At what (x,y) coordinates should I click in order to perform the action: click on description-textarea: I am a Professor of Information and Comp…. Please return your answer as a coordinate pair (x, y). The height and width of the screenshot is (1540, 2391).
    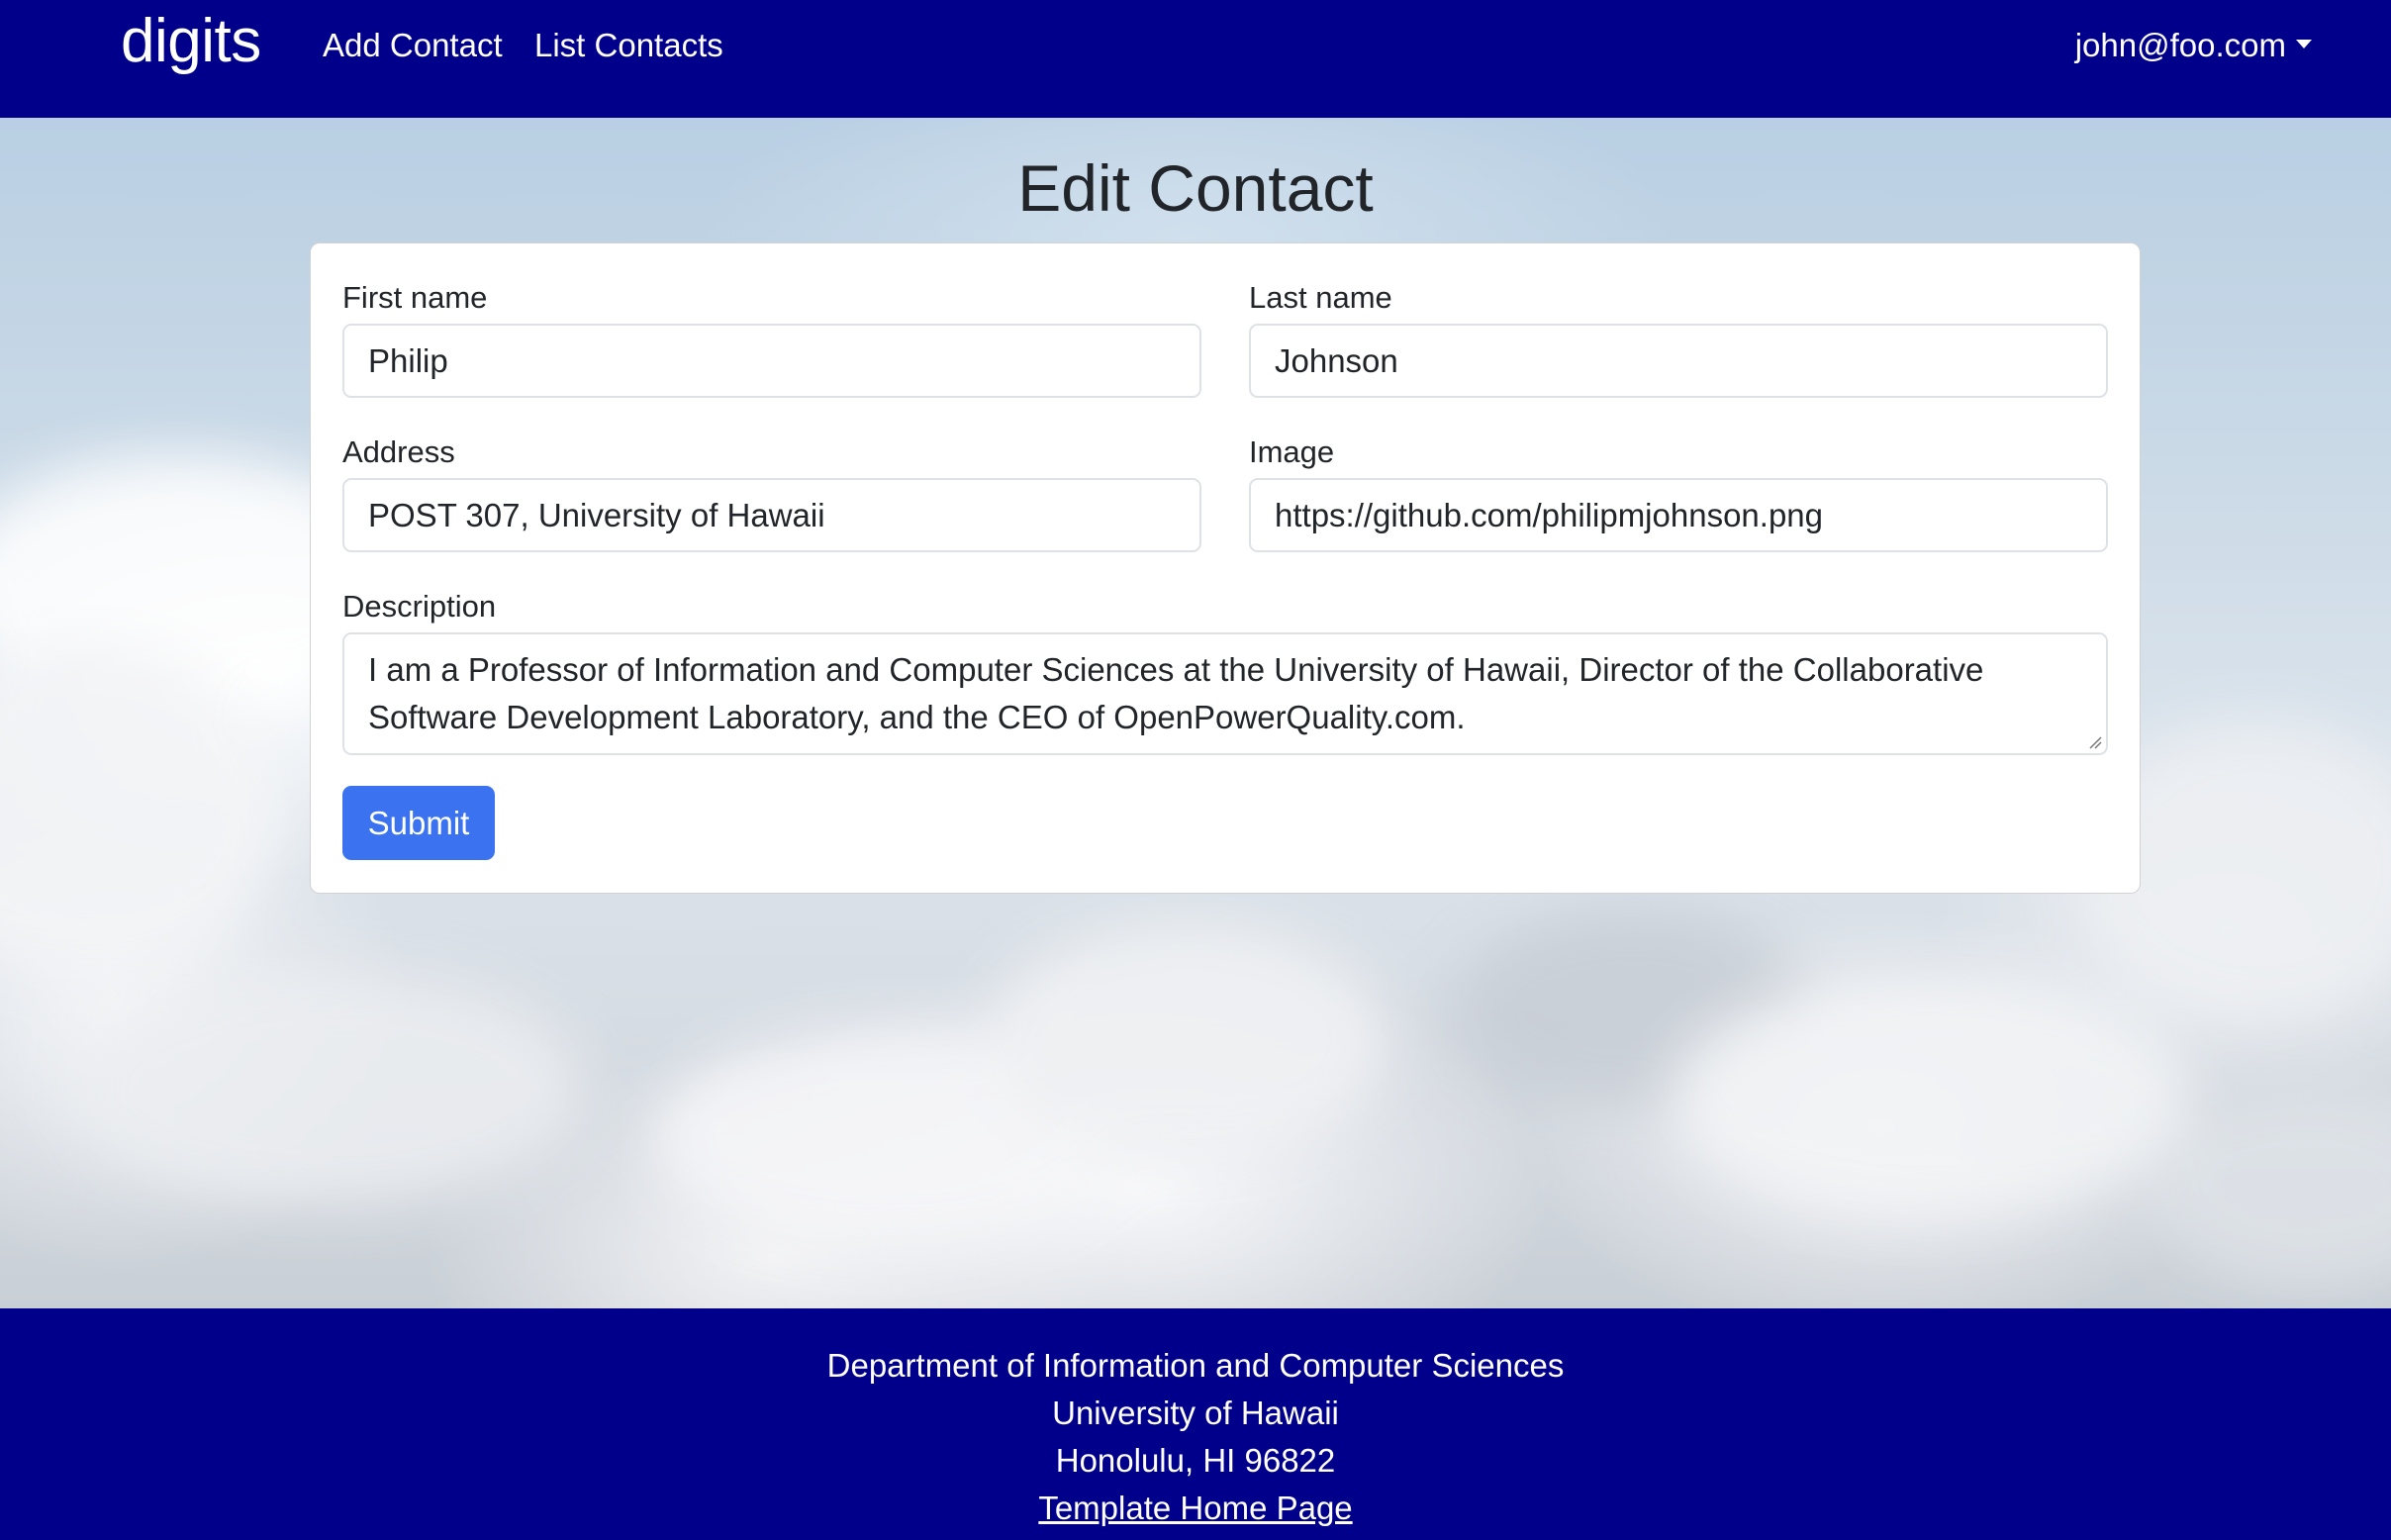
    Looking at the image, I should click on (1225, 693).